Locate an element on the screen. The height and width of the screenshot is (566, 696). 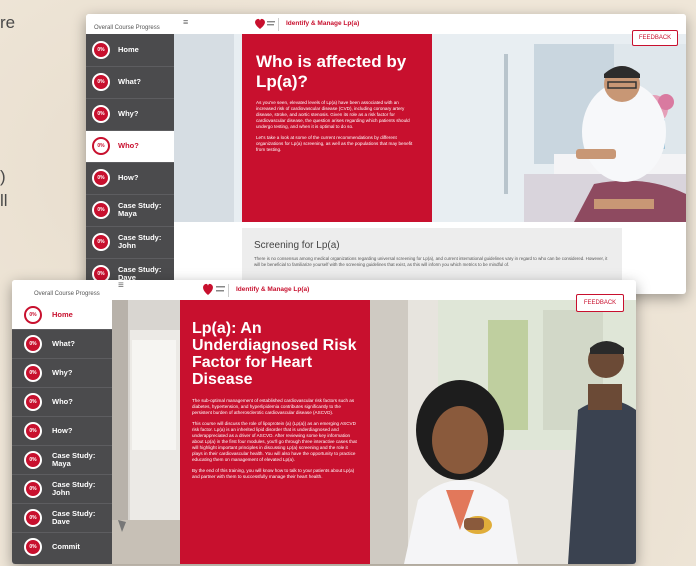
window-photo is located at coordinates (146, 432).